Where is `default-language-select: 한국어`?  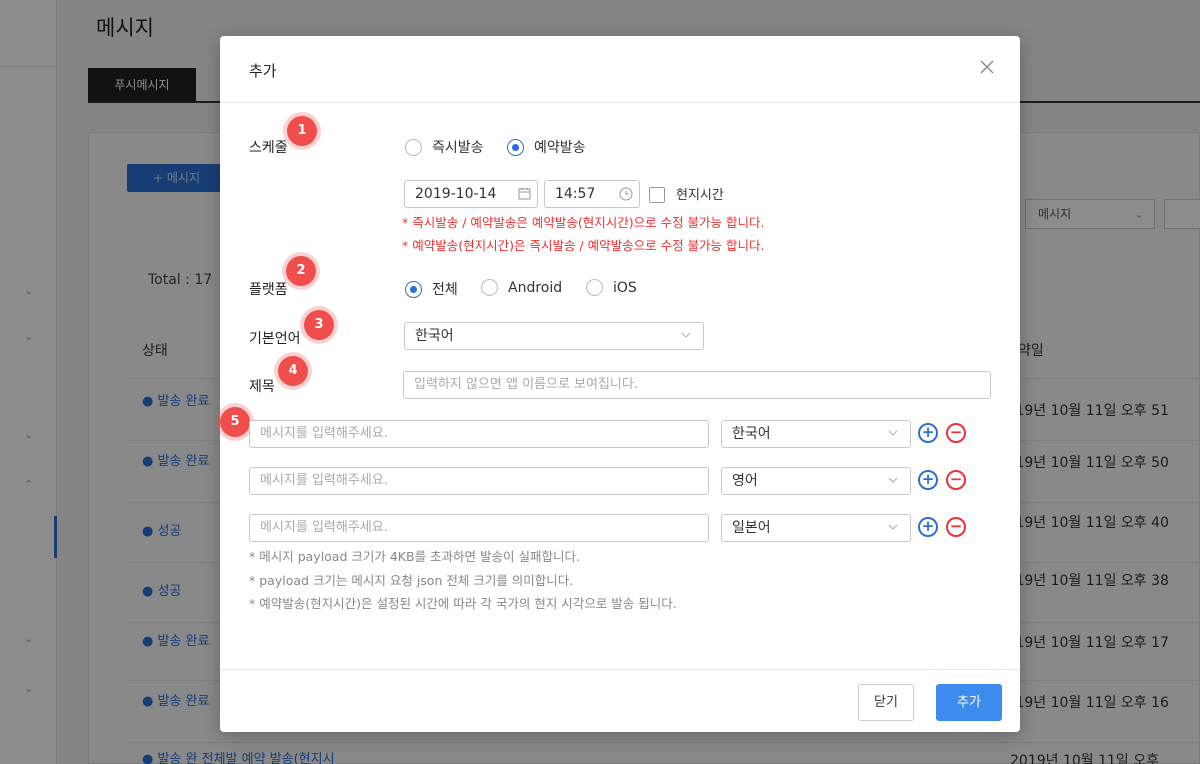 default-language-select: 한국어 is located at coordinates (554, 336).